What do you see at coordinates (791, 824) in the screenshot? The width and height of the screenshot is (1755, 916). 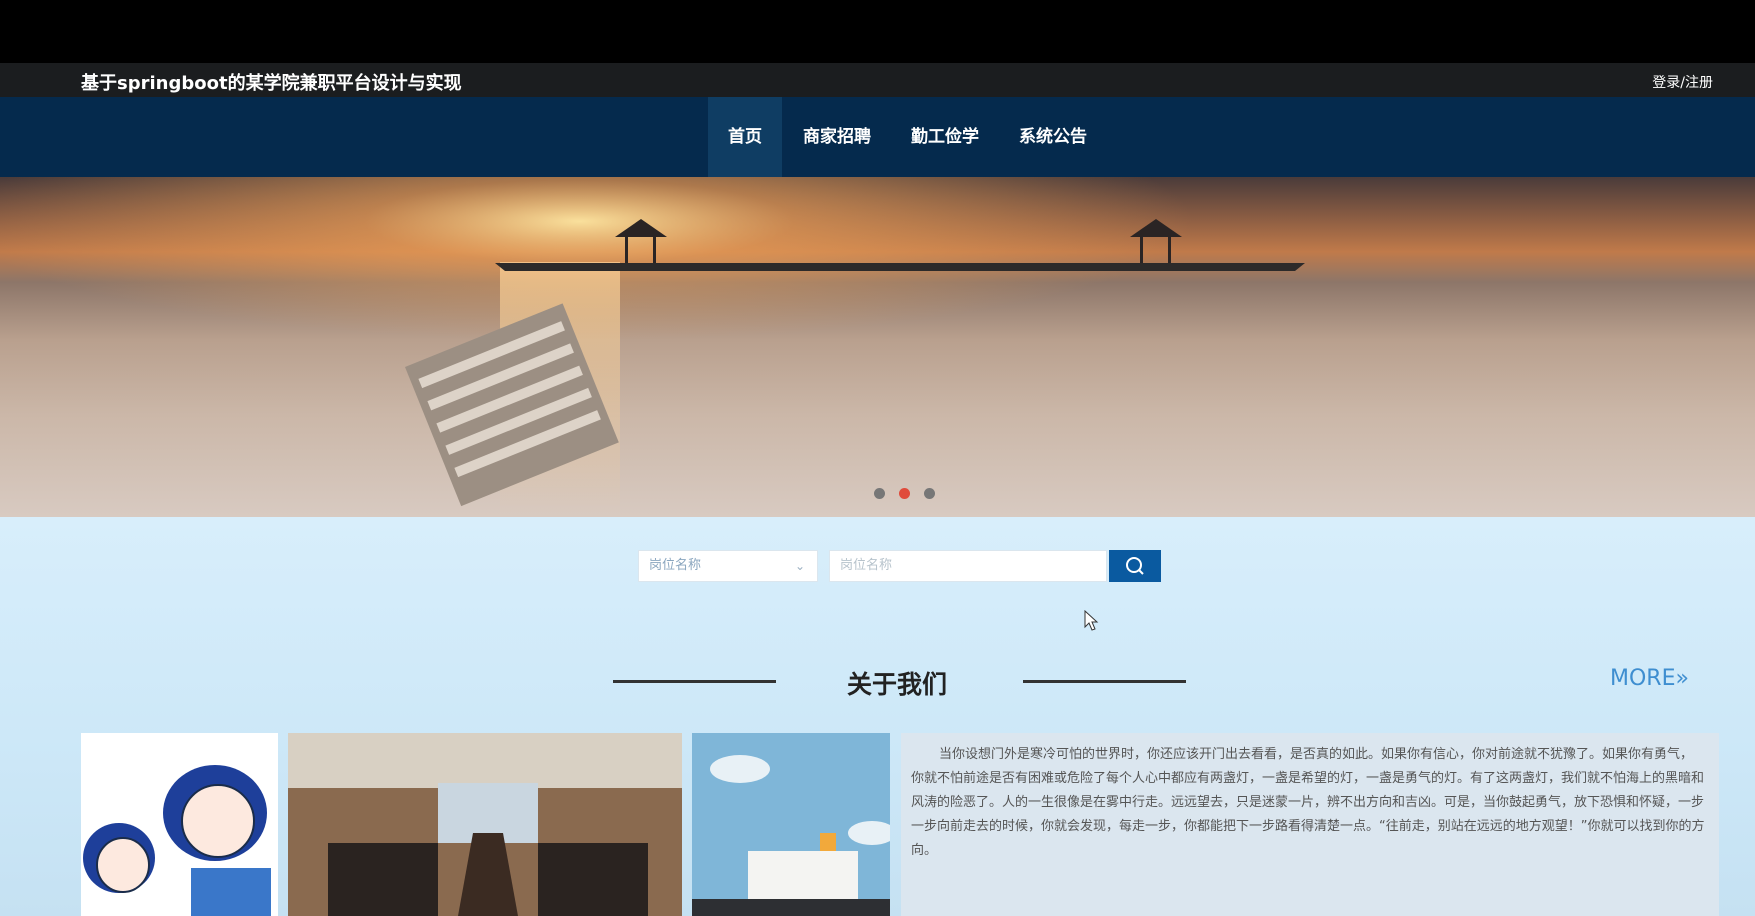 I see `about-image-ship` at bounding box center [791, 824].